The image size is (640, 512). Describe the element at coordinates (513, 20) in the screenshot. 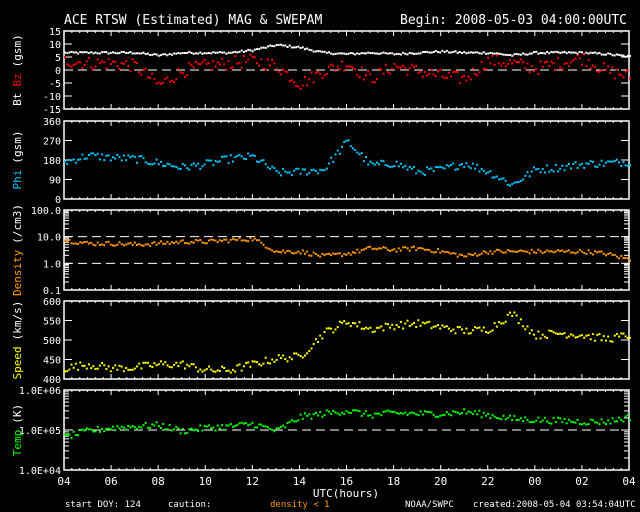

I see `begin-time: Begin: 2008-05-03 04:00:00UTC` at that location.